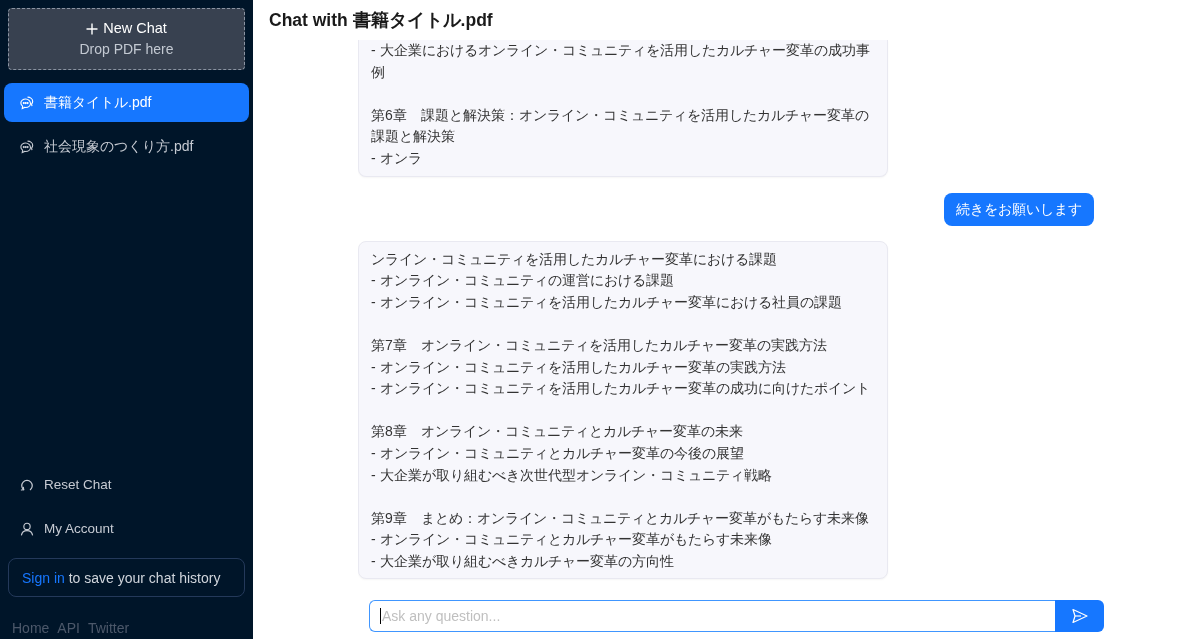 Image resolution: width=1200 pixels, height=639 pixels. I want to click on footer-link: Home, so click(31, 628).